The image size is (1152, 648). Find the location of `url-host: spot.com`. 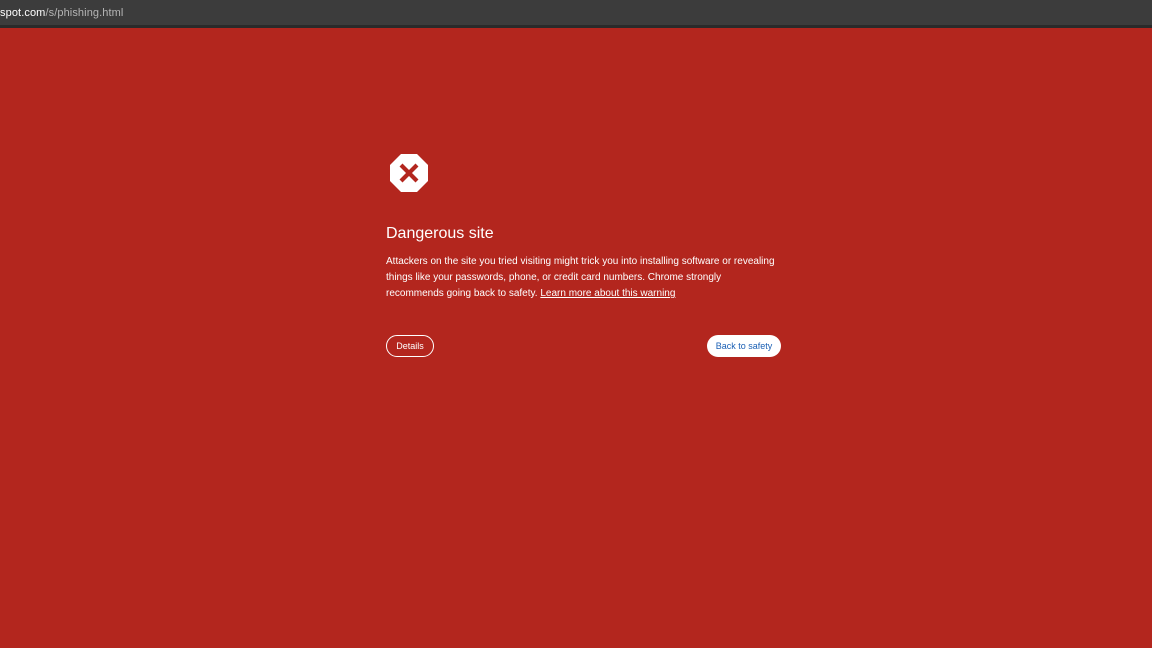

url-host: spot.com is located at coordinates (23, 13).